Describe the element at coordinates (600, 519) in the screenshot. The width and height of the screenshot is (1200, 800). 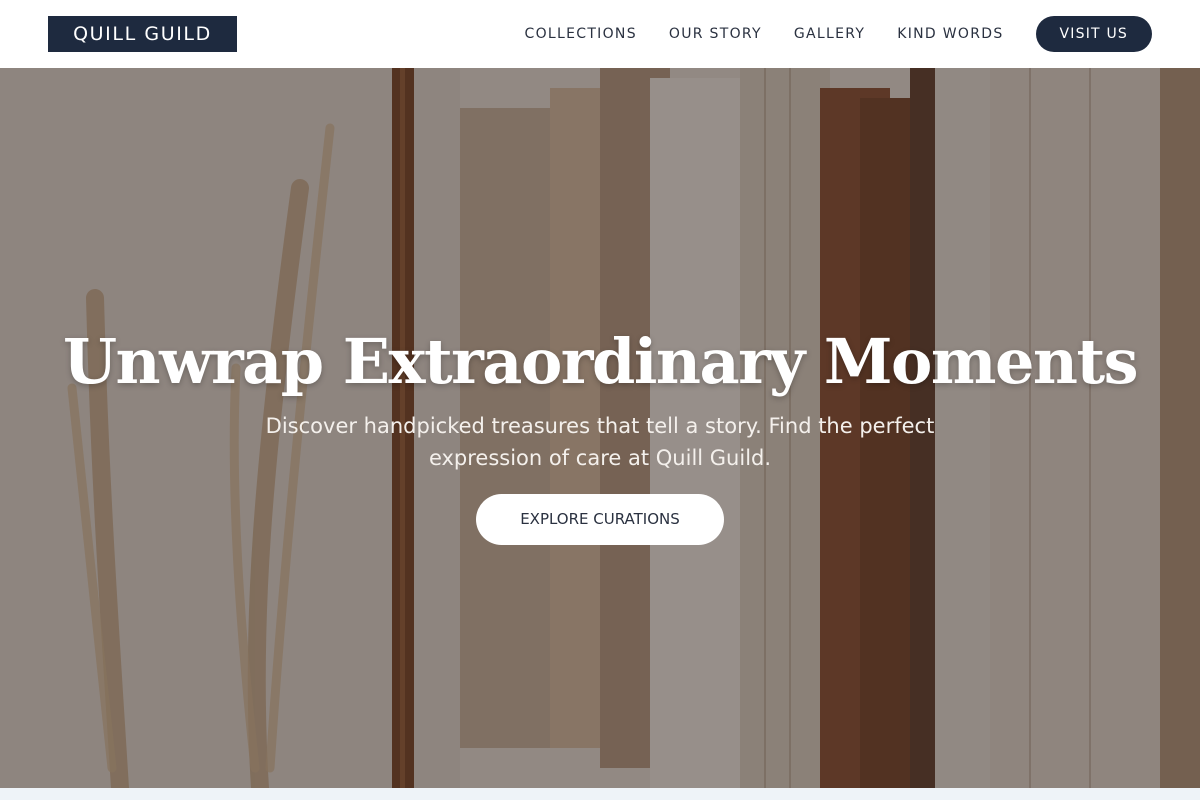
I see `explore-curations-button: EXPLORE CURATIONS` at that location.